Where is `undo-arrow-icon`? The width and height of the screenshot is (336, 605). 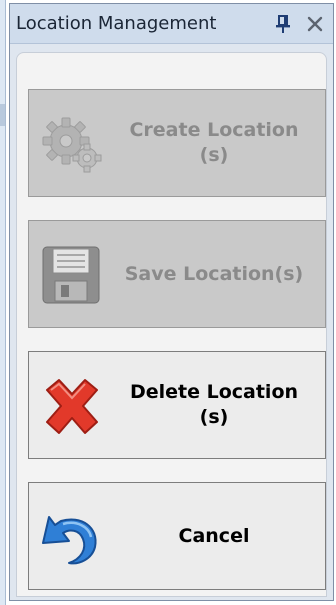 undo-arrow-icon is located at coordinates (69, 540).